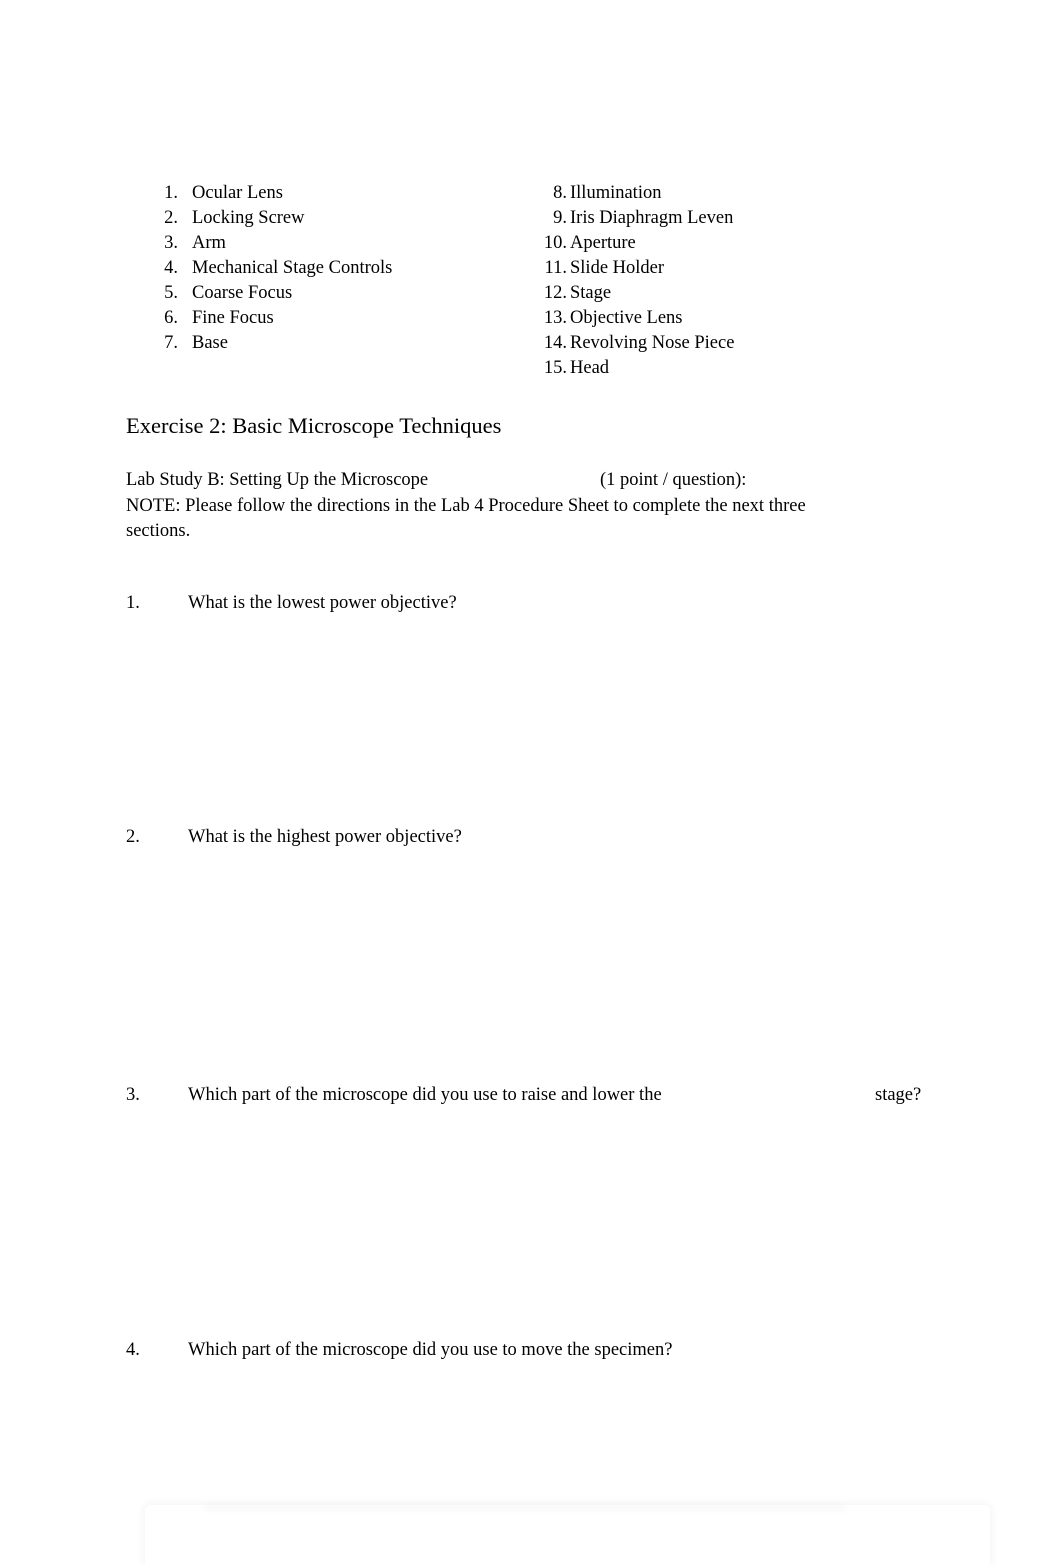  Describe the element at coordinates (637, 368) in the screenshot. I see `list-item: 15. Head` at that location.